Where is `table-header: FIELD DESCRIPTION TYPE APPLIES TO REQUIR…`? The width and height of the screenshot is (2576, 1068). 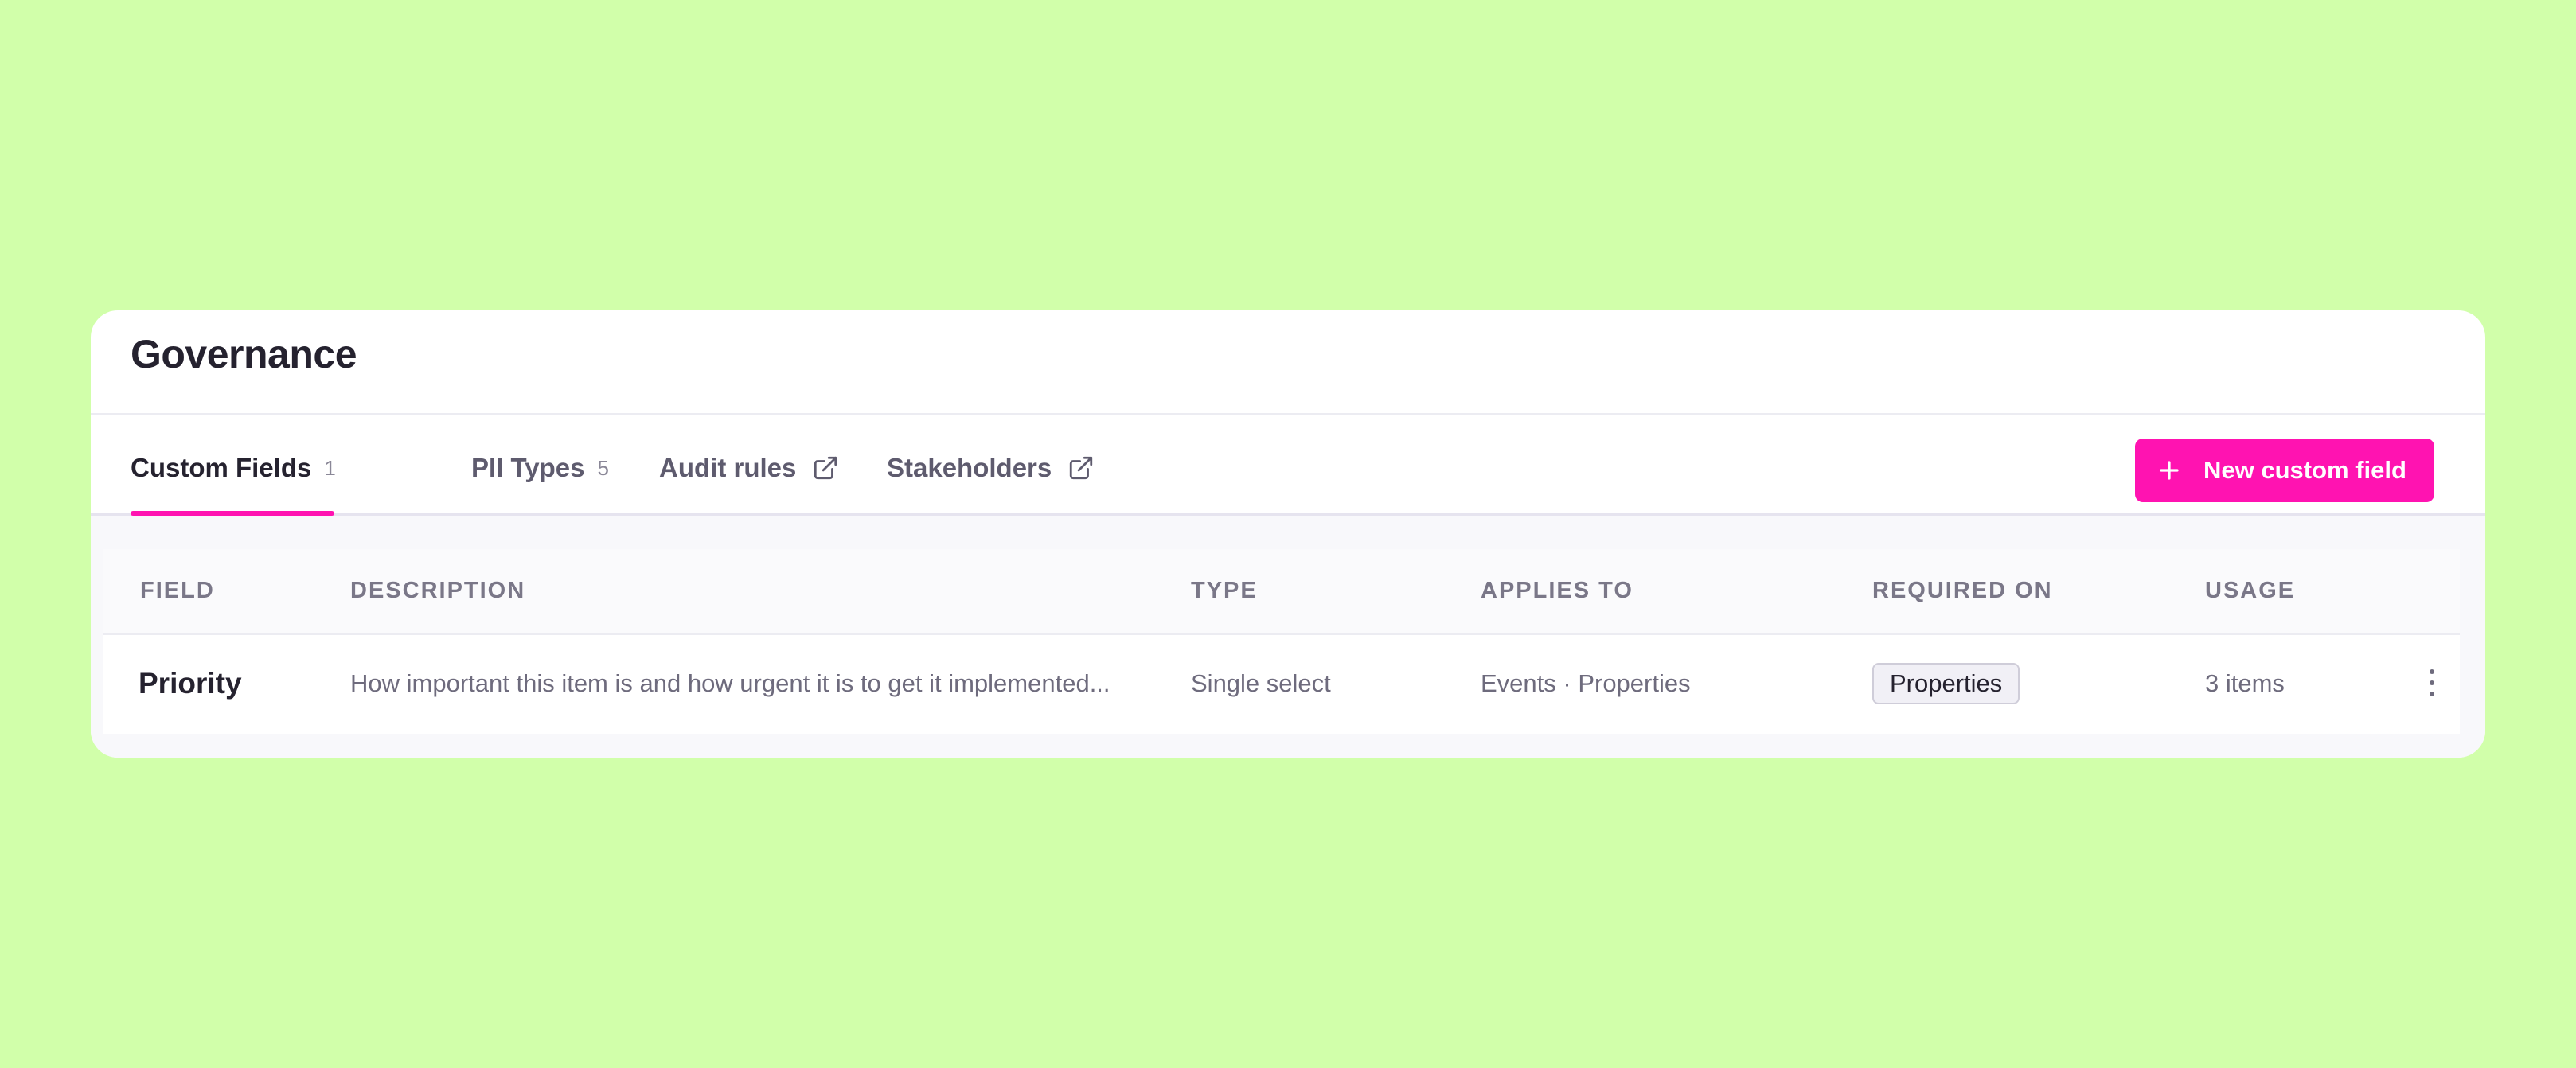
table-header: FIELD DESCRIPTION TYPE APPLIES TO REQUIR… is located at coordinates (1281, 592).